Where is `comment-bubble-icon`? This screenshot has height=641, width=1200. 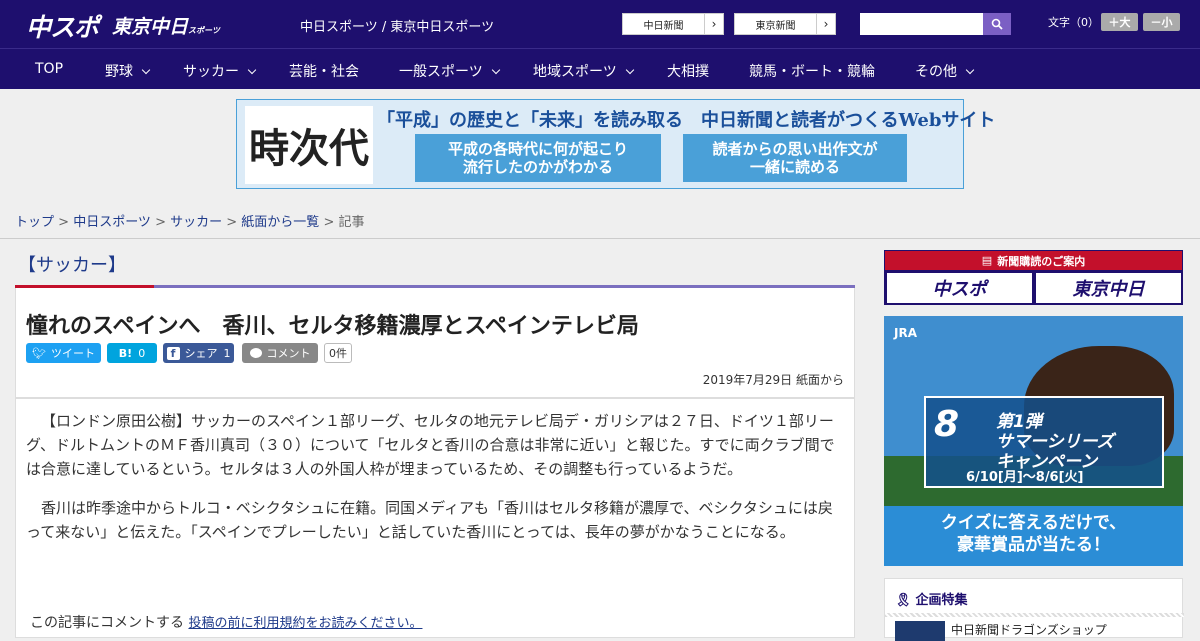
comment-bubble-icon is located at coordinates (255, 353).